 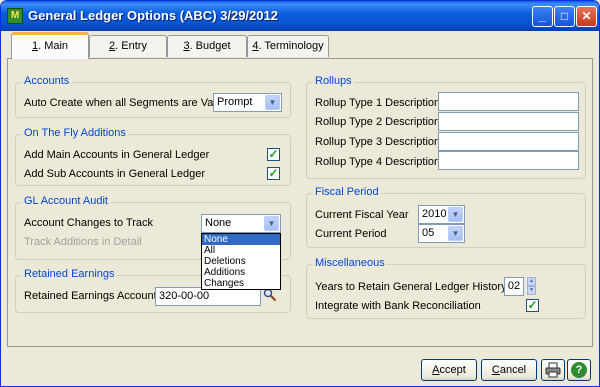 What do you see at coordinates (153, 15) in the screenshot?
I see `window-title: General Ledger Options (ABC) 3/29/2012` at bounding box center [153, 15].